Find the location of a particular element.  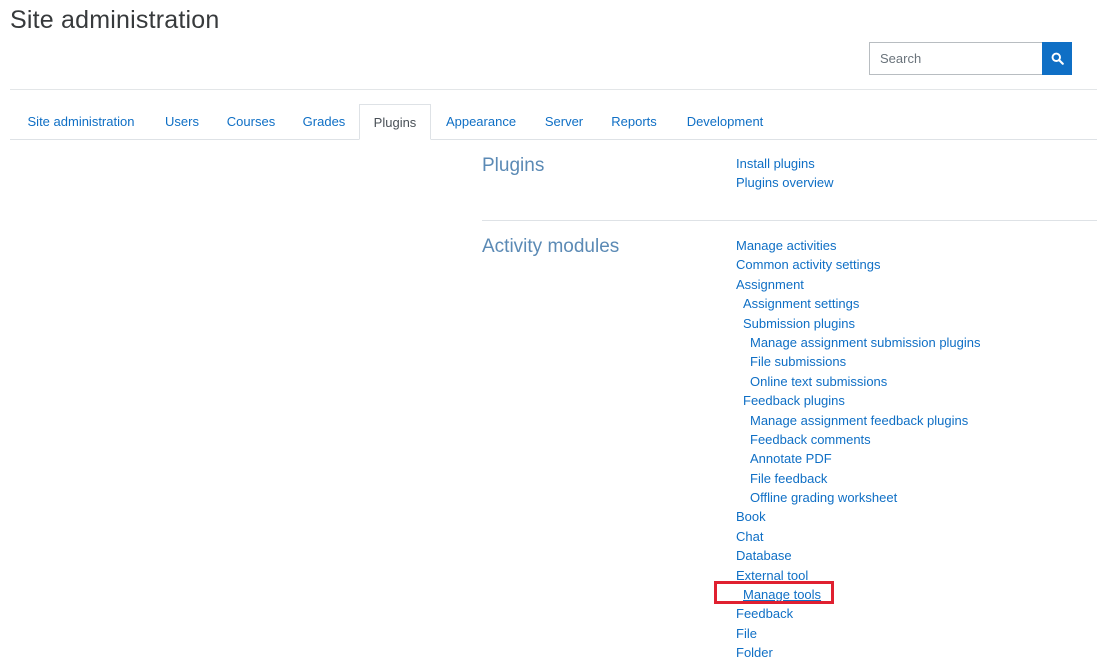

tab-courses: Courses is located at coordinates (251, 121).